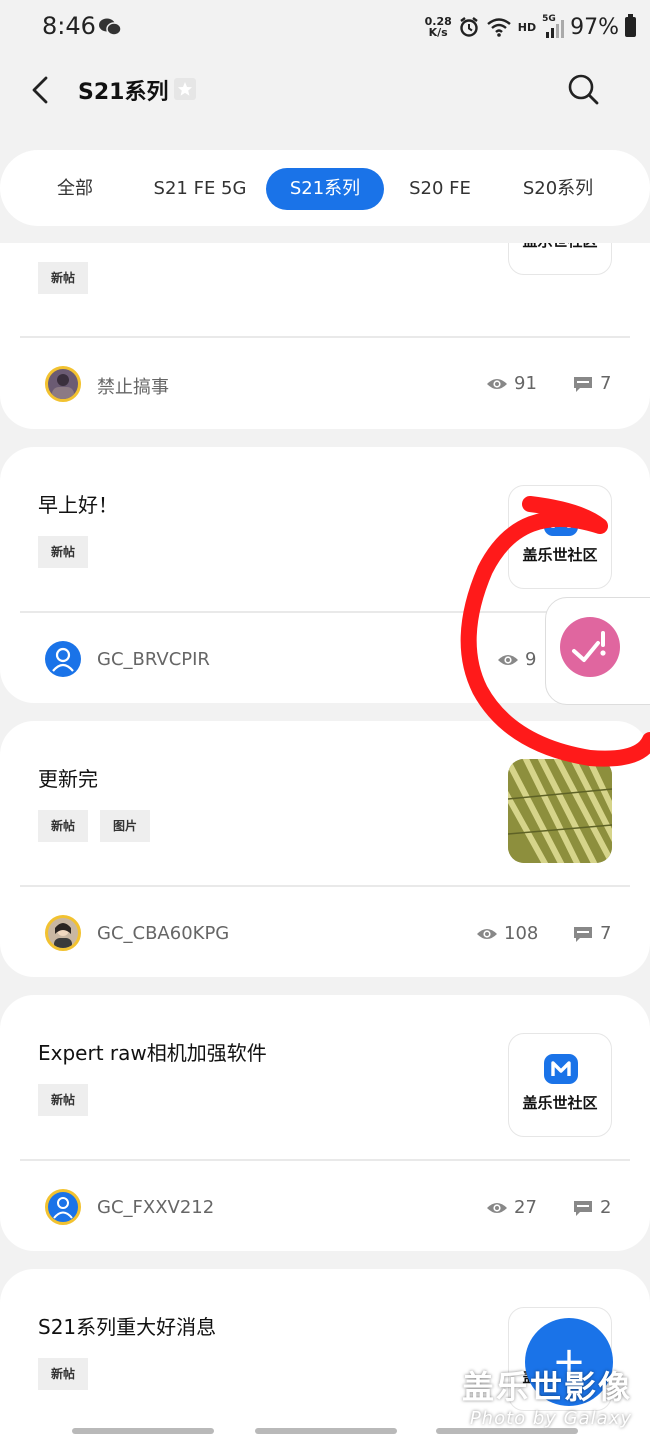  I want to click on post-card: 新帖 盖乐世社区 禁止搞事 91 7, so click(325, 336).